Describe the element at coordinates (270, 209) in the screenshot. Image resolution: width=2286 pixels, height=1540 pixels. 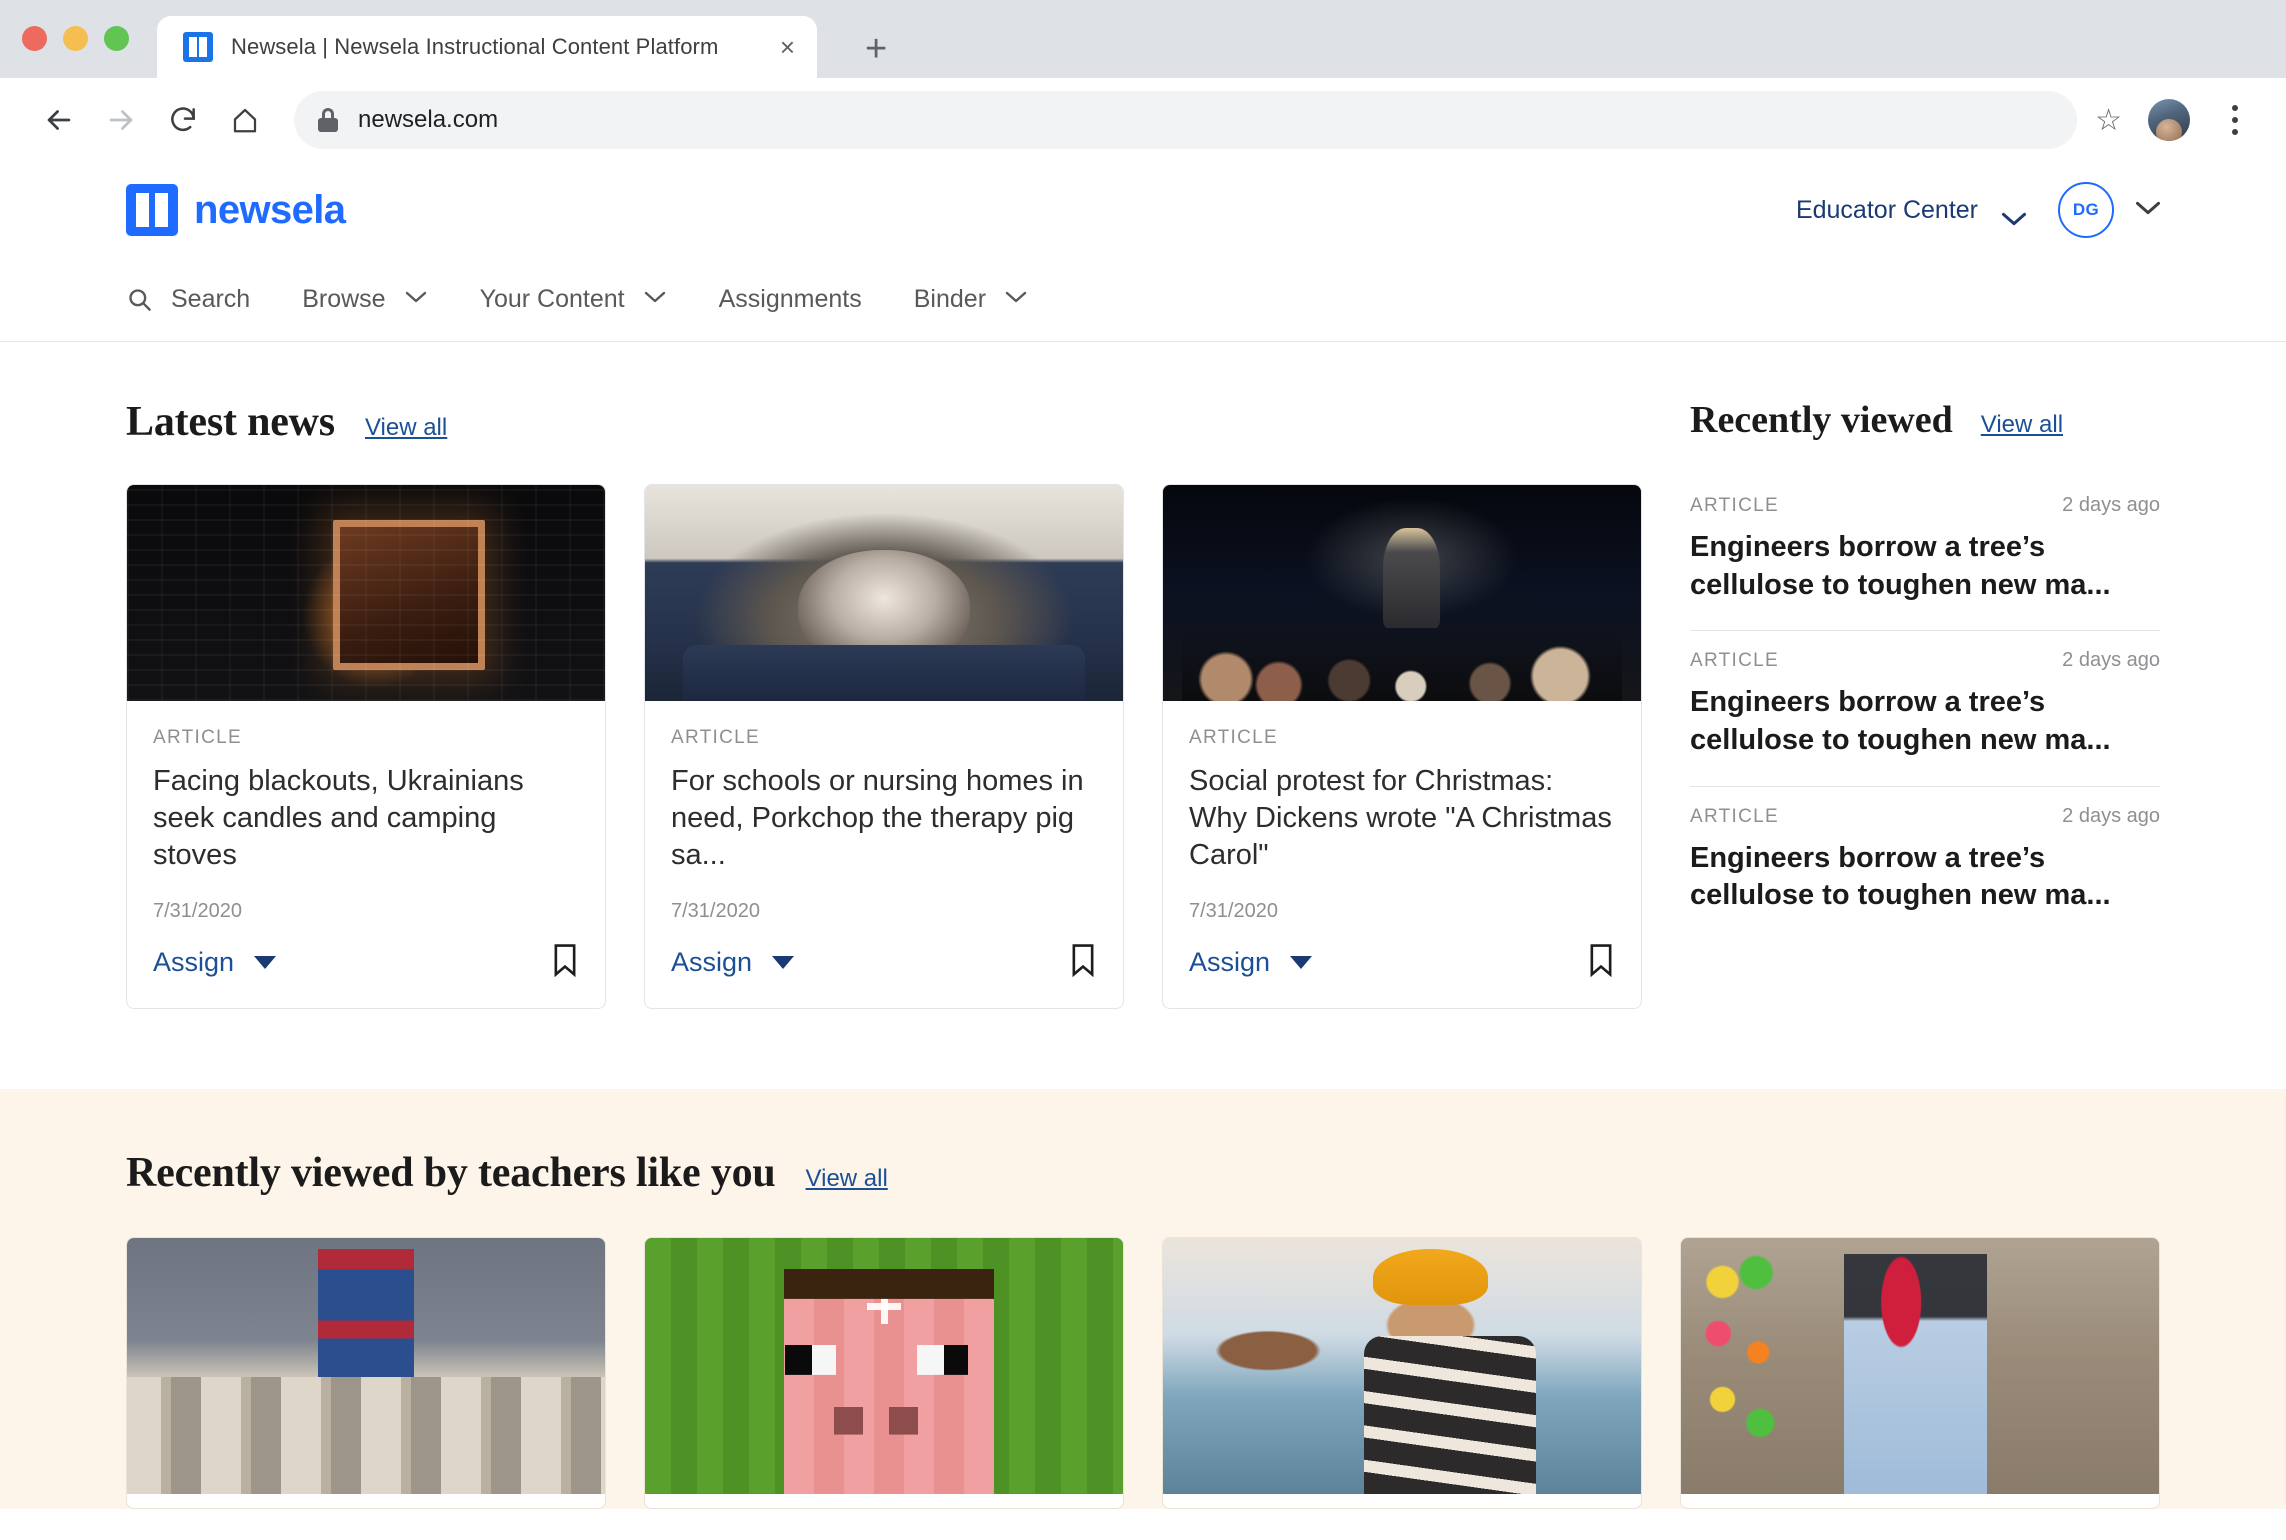
I see `logo-wordmark: newsela` at that location.